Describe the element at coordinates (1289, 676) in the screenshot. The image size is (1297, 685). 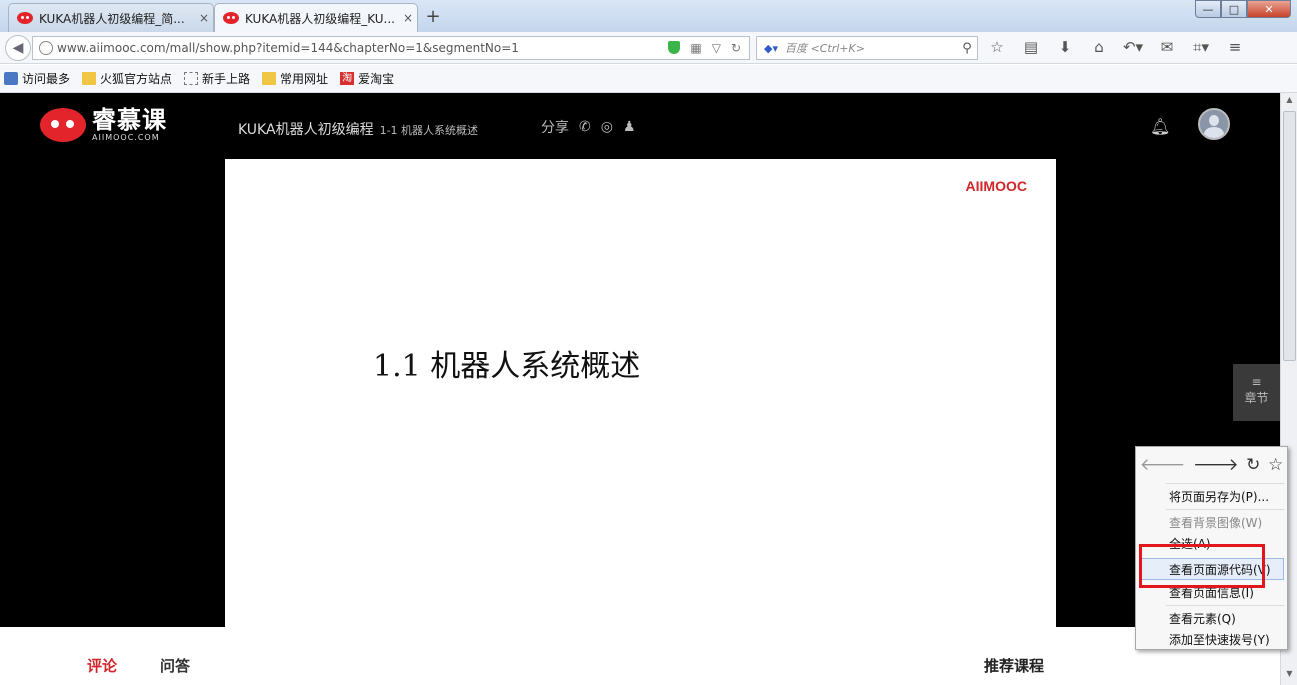
I see `scroll-down-arrow-icon: ▼` at that location.